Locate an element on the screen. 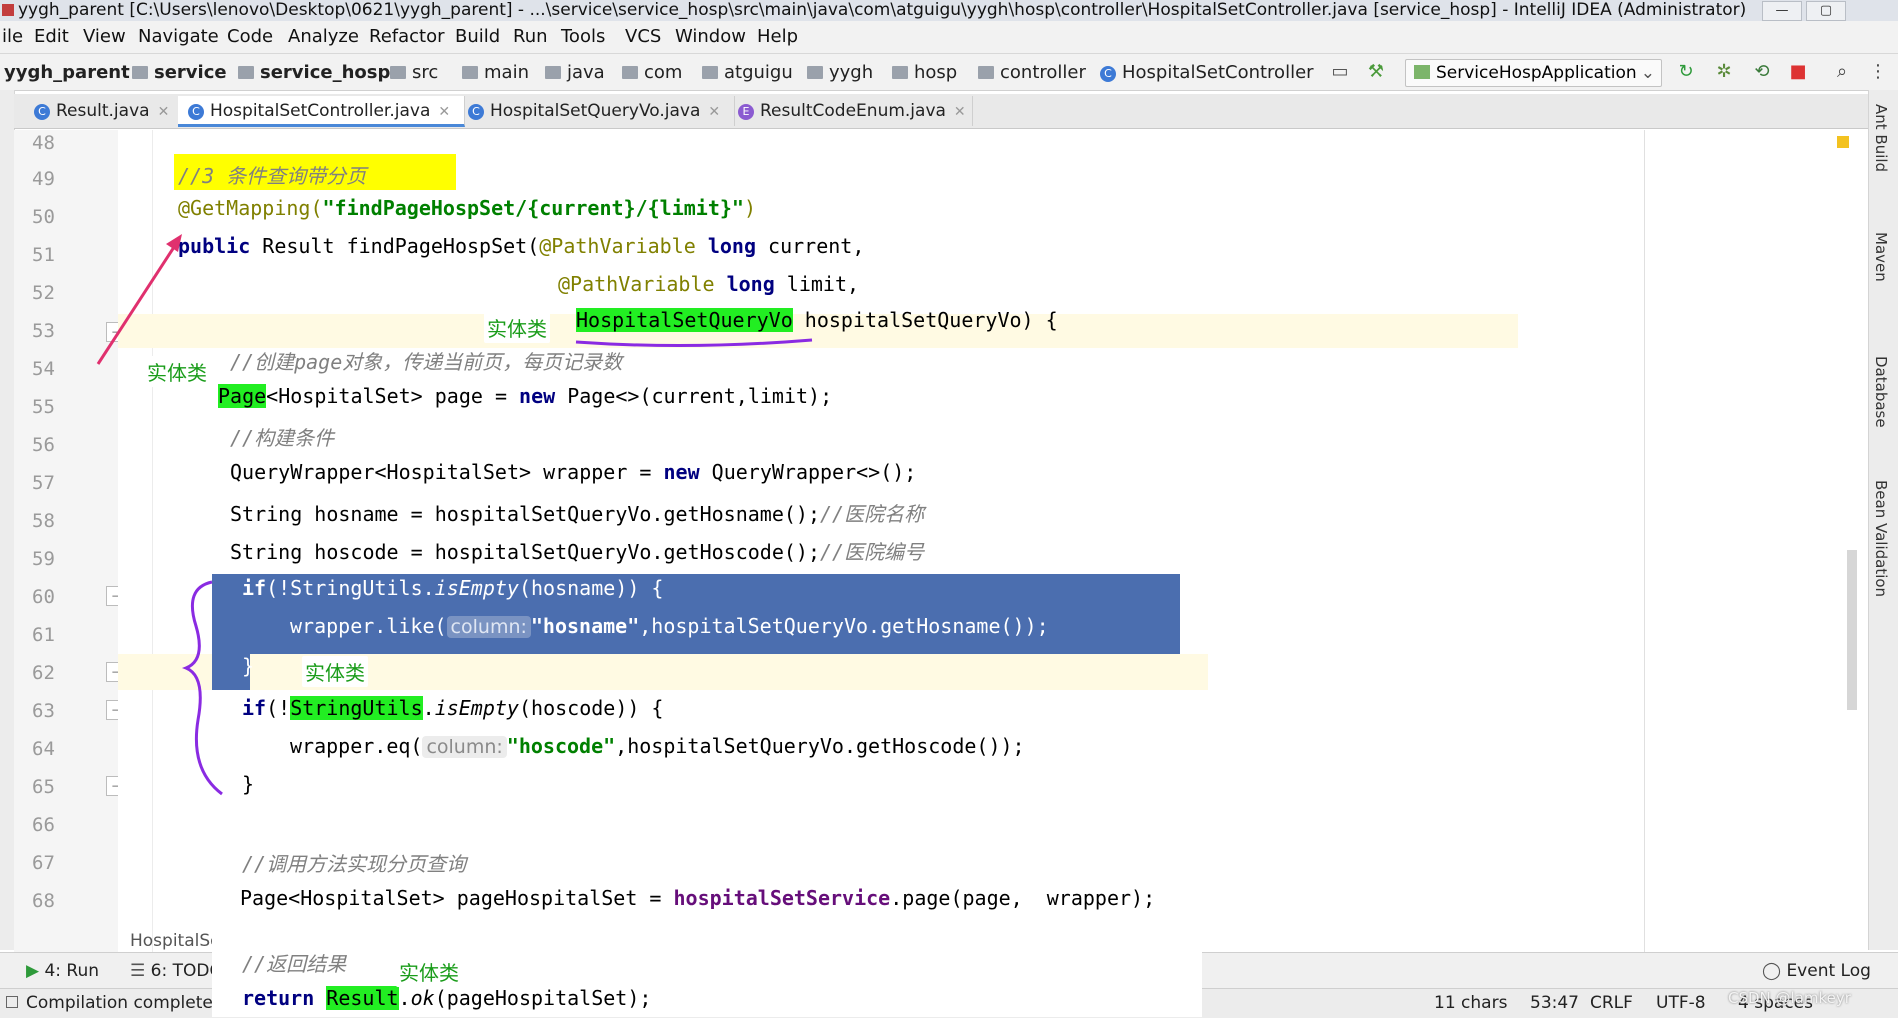 Image resolution: width=1898 pixels, height=1018 pixels. annotation-arrow is located at coordinates (137, 304).